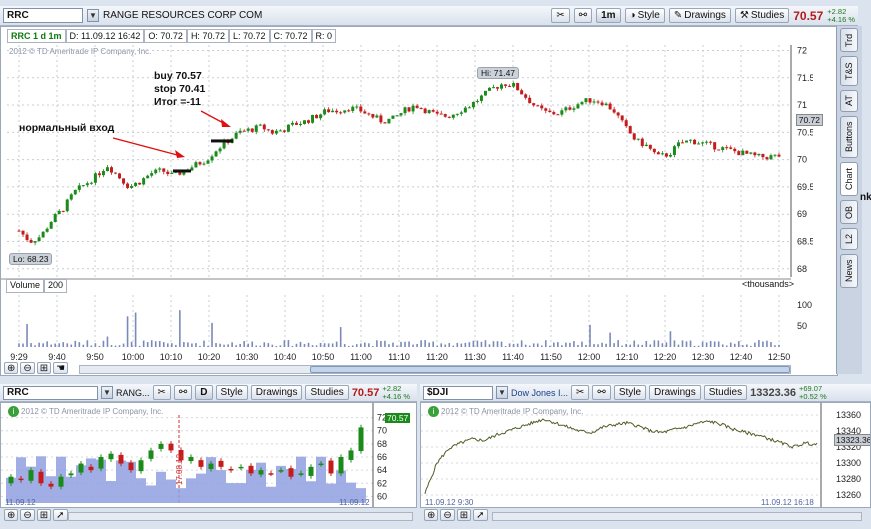 This screenshot has width=871, height=529. Describe the element at coordinates (276, 392) in the screenshot. I see `bl-drawings-button: Drawings` at that location.